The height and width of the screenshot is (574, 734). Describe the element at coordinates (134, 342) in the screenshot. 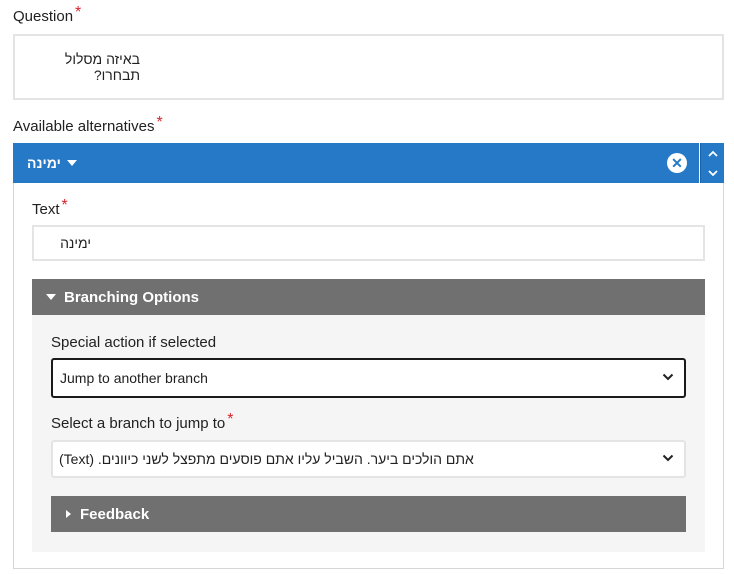

I see `special-action-label: Special action if selected` at that location.